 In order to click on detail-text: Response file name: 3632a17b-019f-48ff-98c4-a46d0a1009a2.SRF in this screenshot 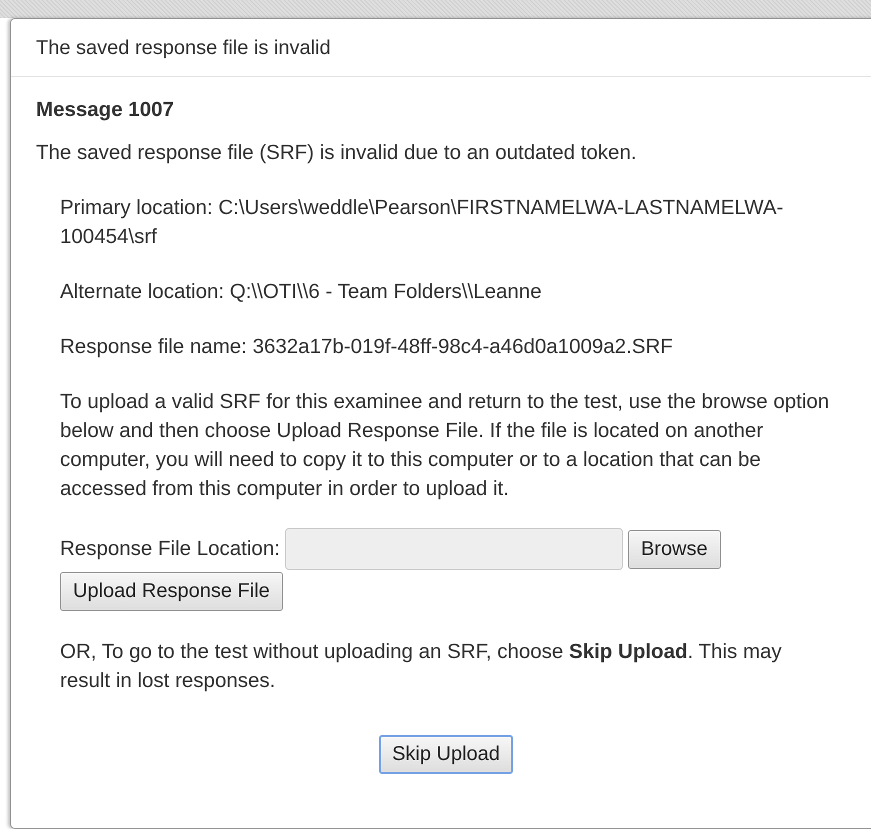, I will do `click(367, 347)`.